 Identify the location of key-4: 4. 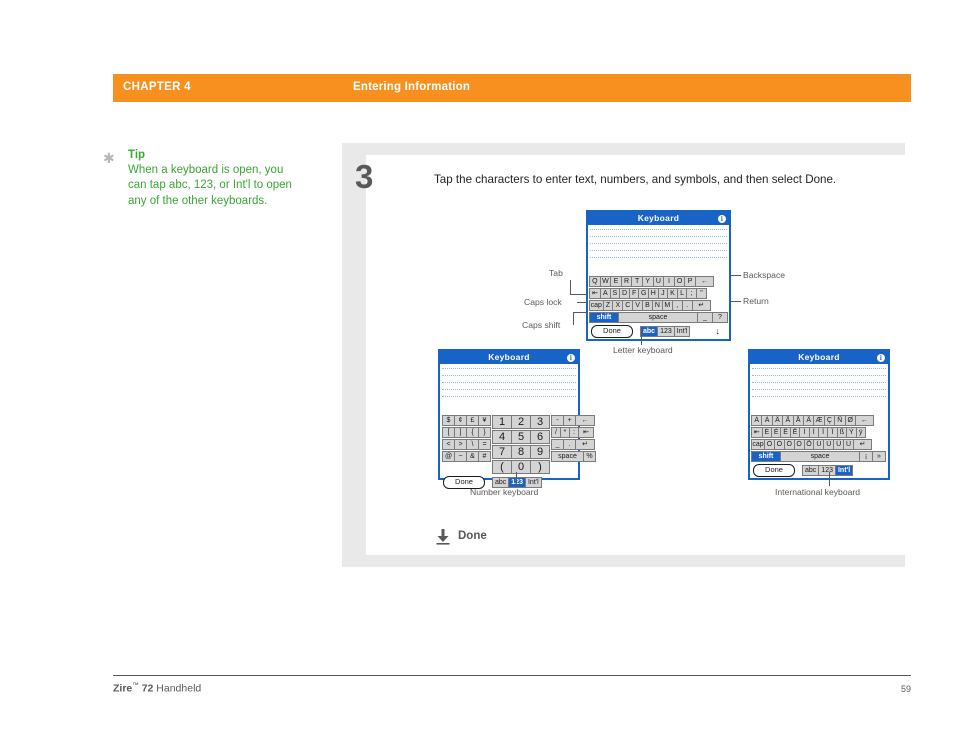
(502, 437).